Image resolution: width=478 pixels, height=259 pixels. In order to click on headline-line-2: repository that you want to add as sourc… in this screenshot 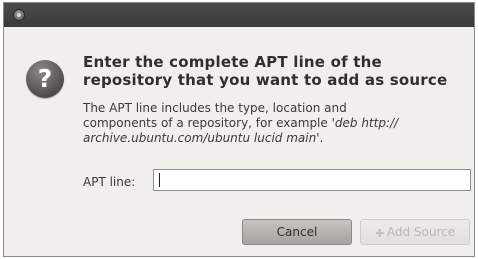, I will do `click(265, 80)`.